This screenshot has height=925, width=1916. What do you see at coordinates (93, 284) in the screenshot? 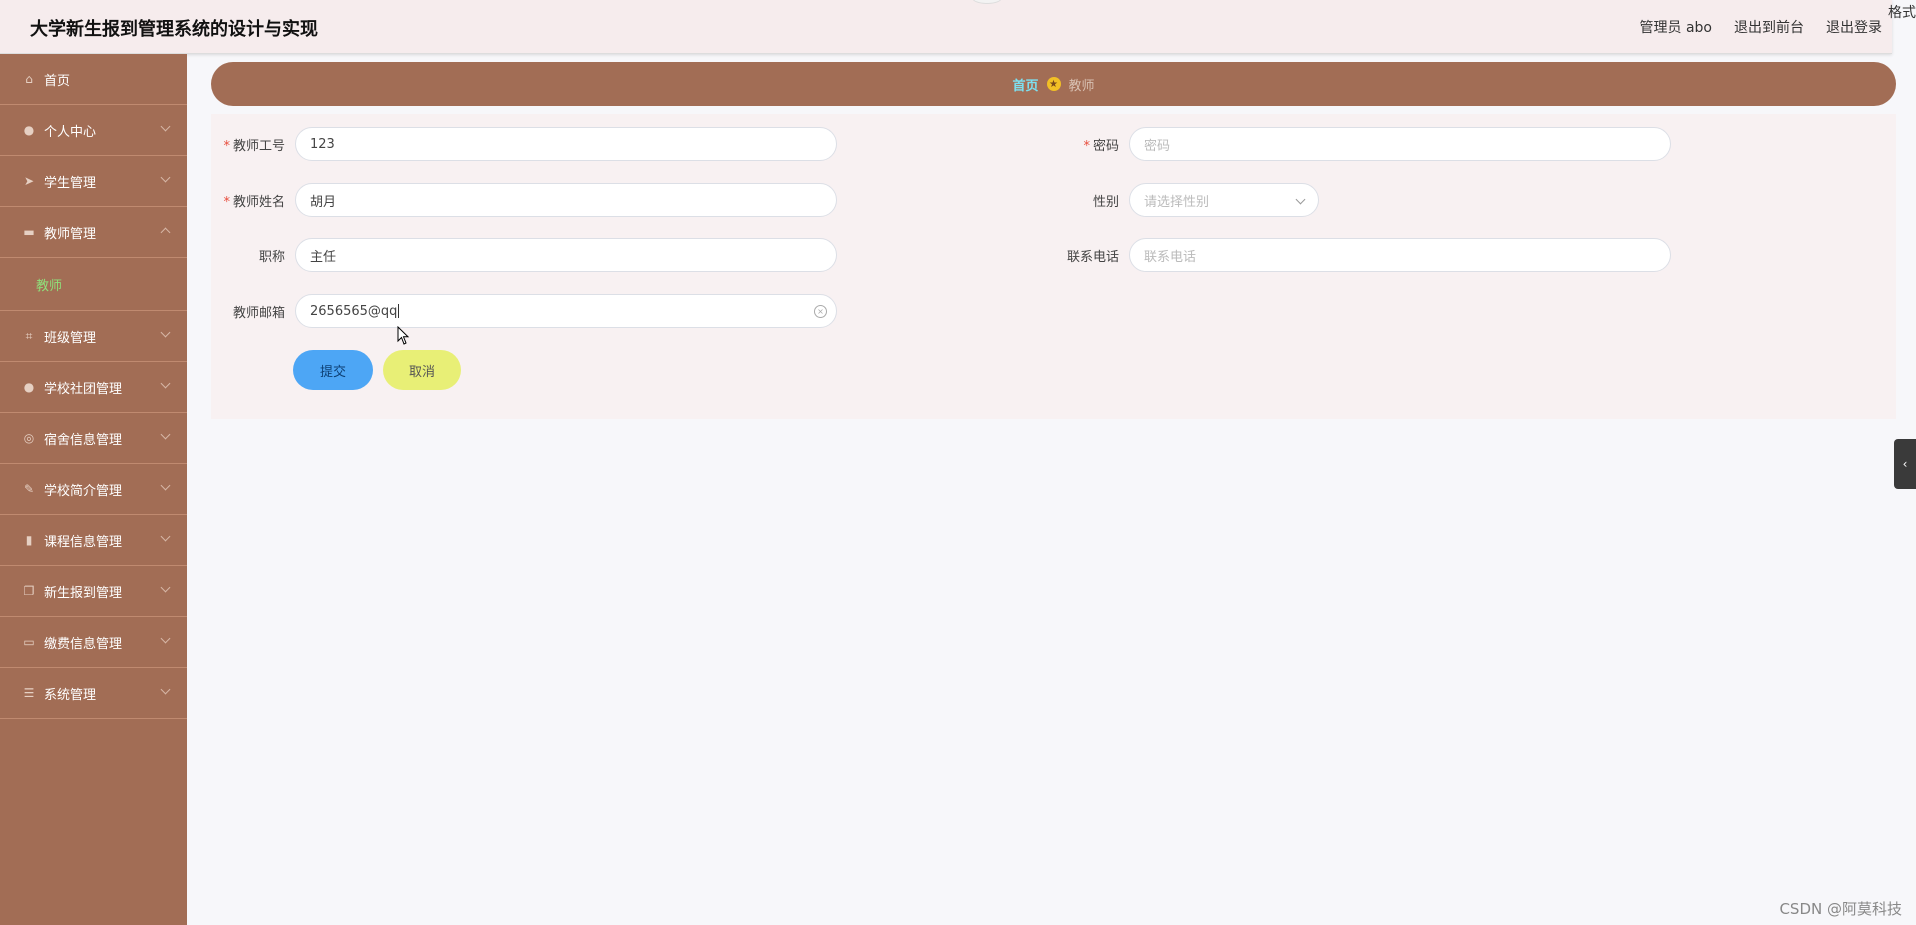
I see `sidebar-subitem-teacher: 教师` at bounding box center [93, 284].